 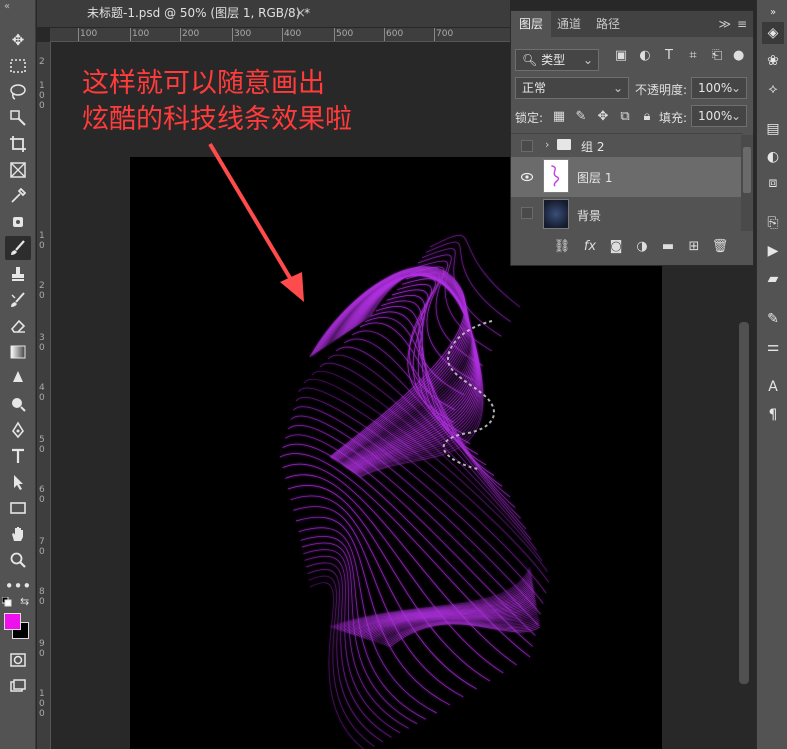 What do you see at coordinates (593, 147) in the screenshot?
I see `layer-name: 组 2` at bounding box center [593, 147].